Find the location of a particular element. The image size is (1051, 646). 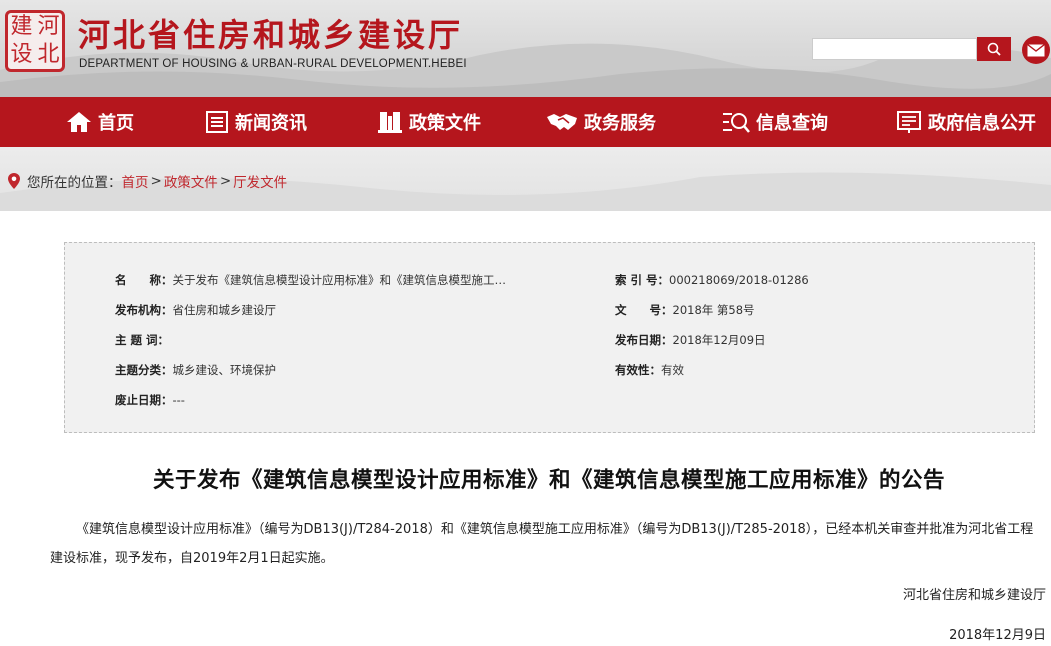

breadcrumb-link-dept-docs: 厅发文件 is located at coordinates (260, 181).